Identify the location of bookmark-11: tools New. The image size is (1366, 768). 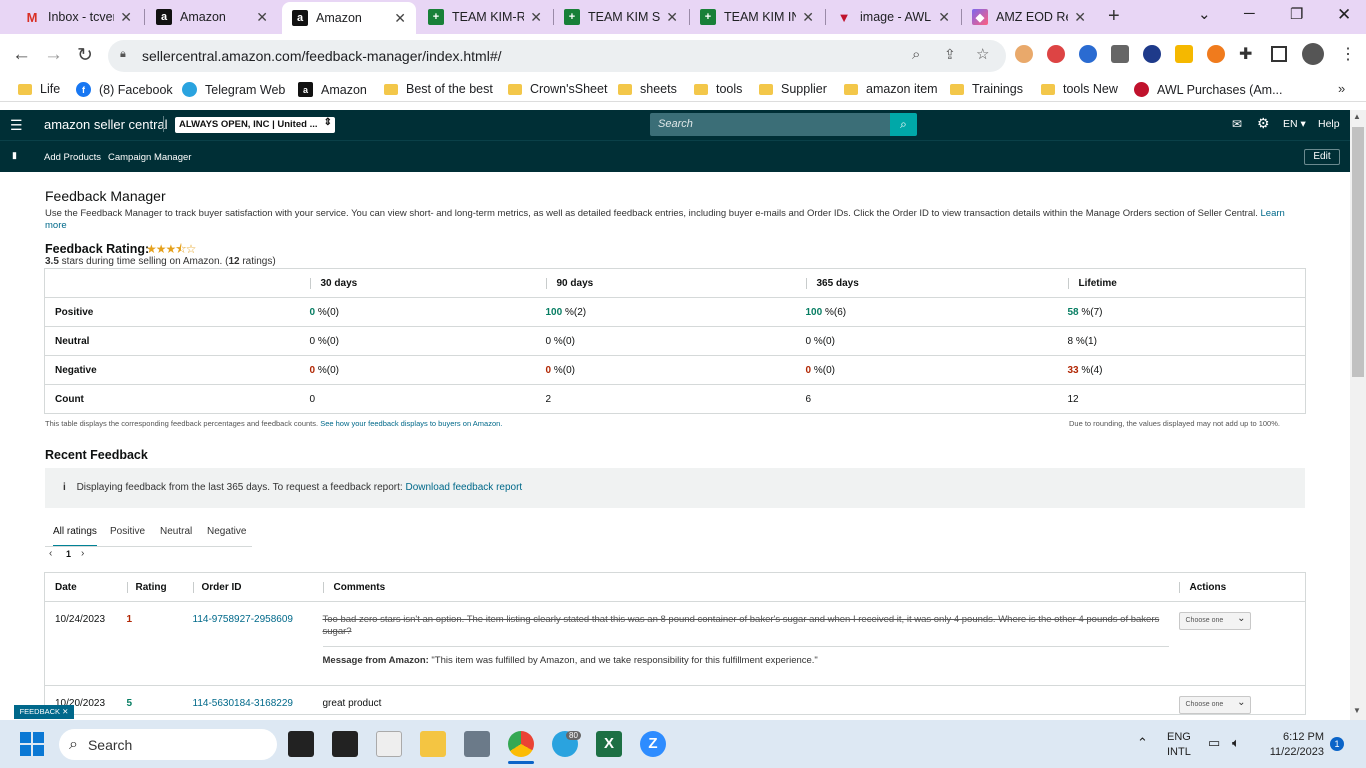
(1079, 89).